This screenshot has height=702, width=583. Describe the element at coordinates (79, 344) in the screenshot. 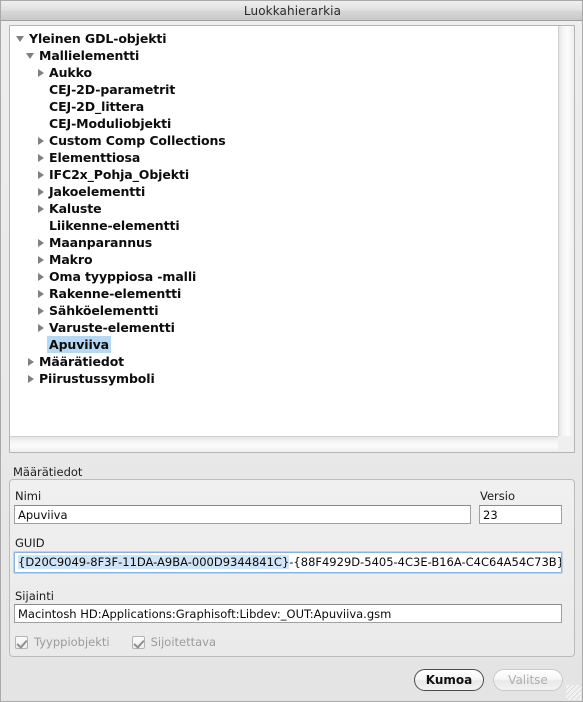

I see `tree-item-label: Apuviiva` at that location.